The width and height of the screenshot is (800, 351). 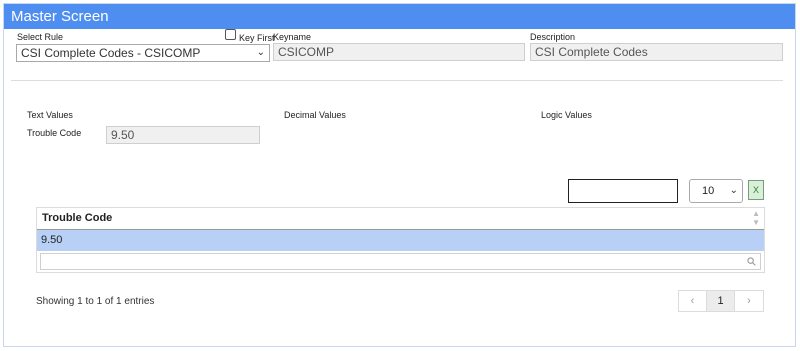 I want to click on table-cell: 9.50, so click(x=52, y=240).